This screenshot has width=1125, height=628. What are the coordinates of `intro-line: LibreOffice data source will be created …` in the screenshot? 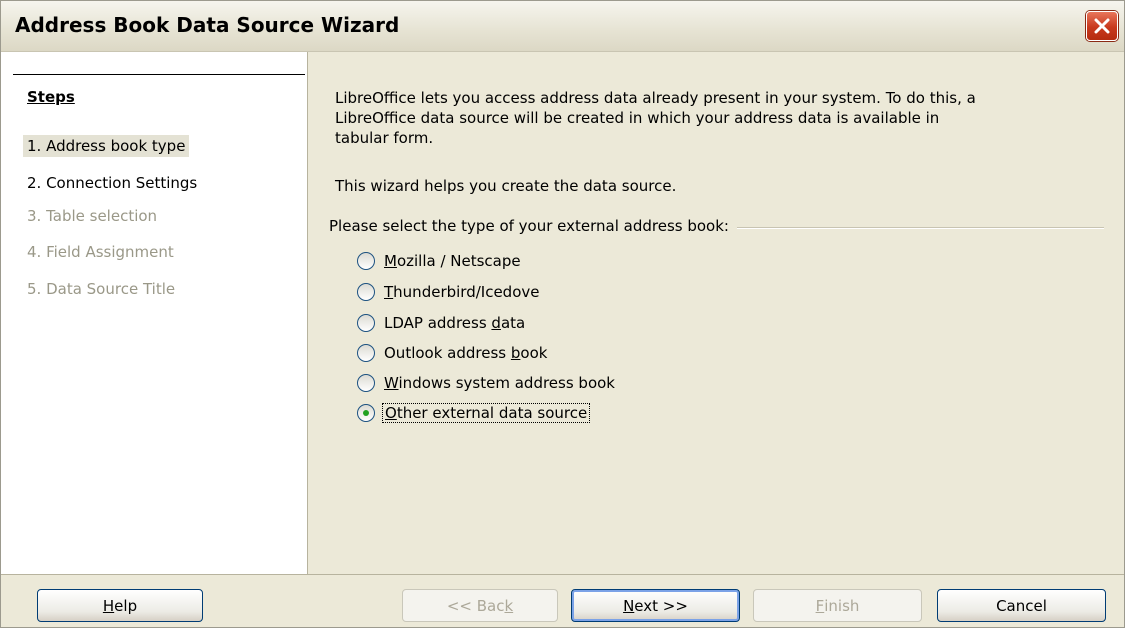 It's located at (637, 118).